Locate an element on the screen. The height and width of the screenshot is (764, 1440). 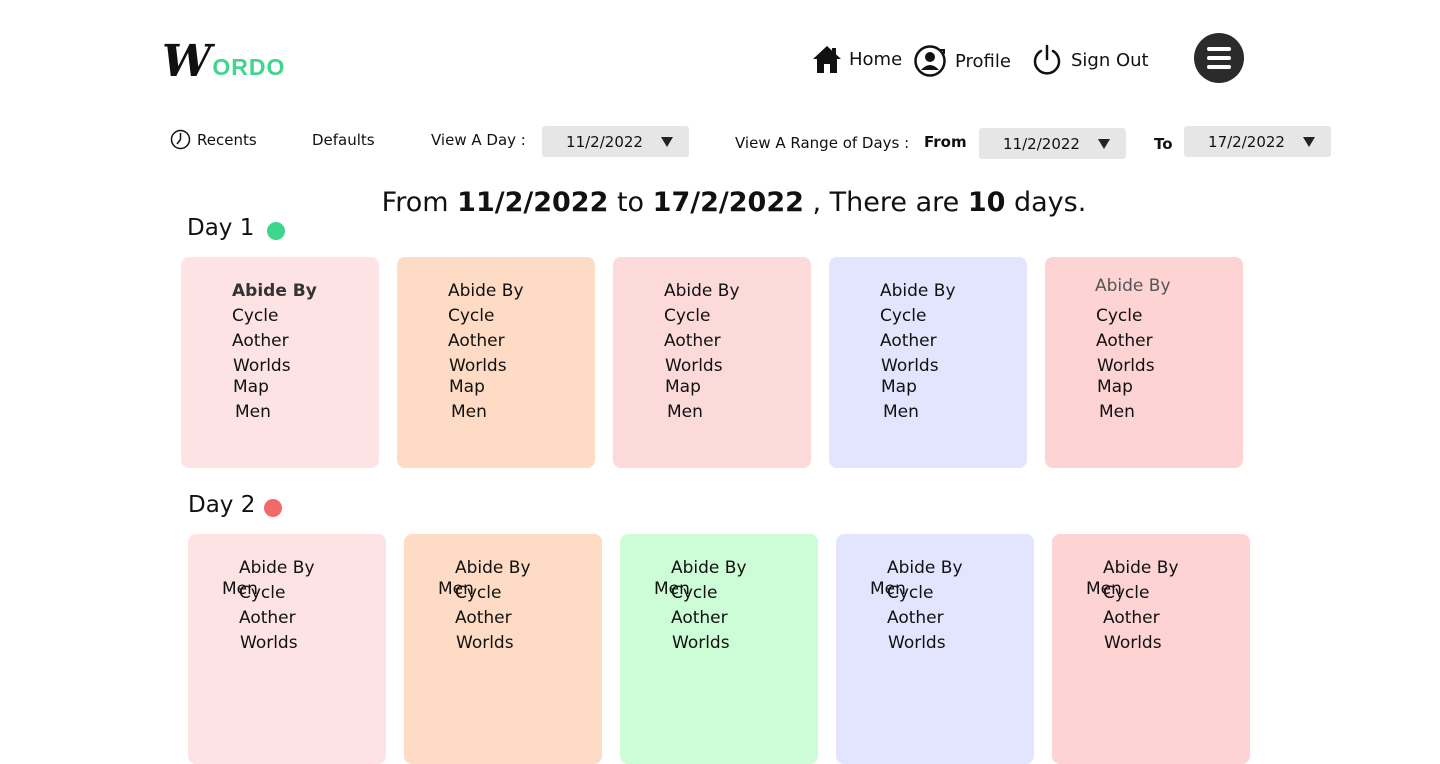
day-2-label: Day 2 is located at coordinates (222, 505).